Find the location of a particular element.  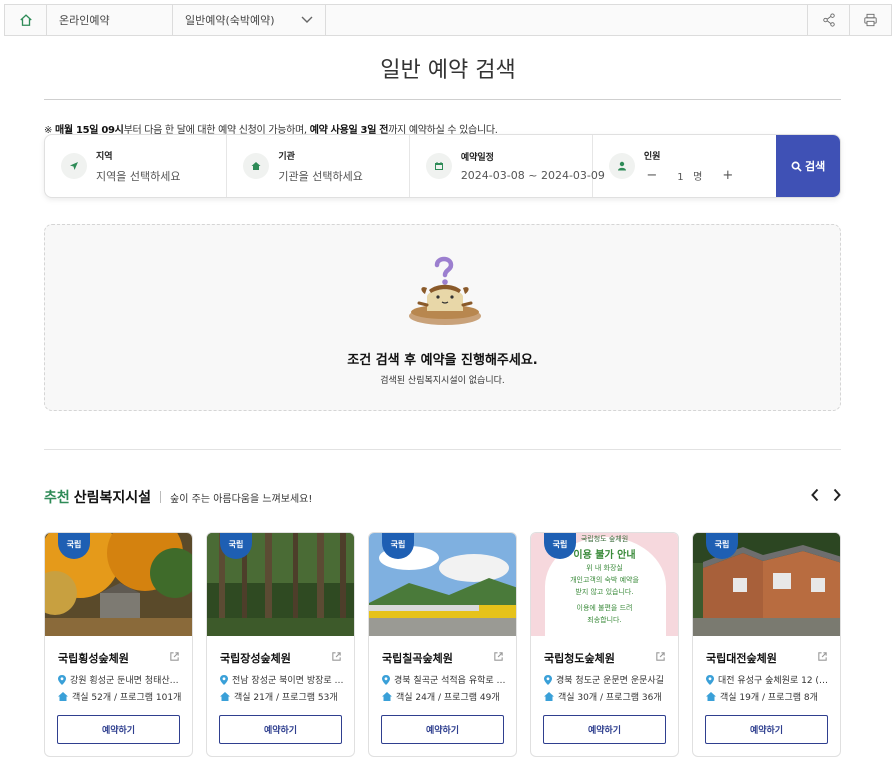

facility-stats: 객실 30개 / 프로그램 36개 is located at coordinates (603, 696).